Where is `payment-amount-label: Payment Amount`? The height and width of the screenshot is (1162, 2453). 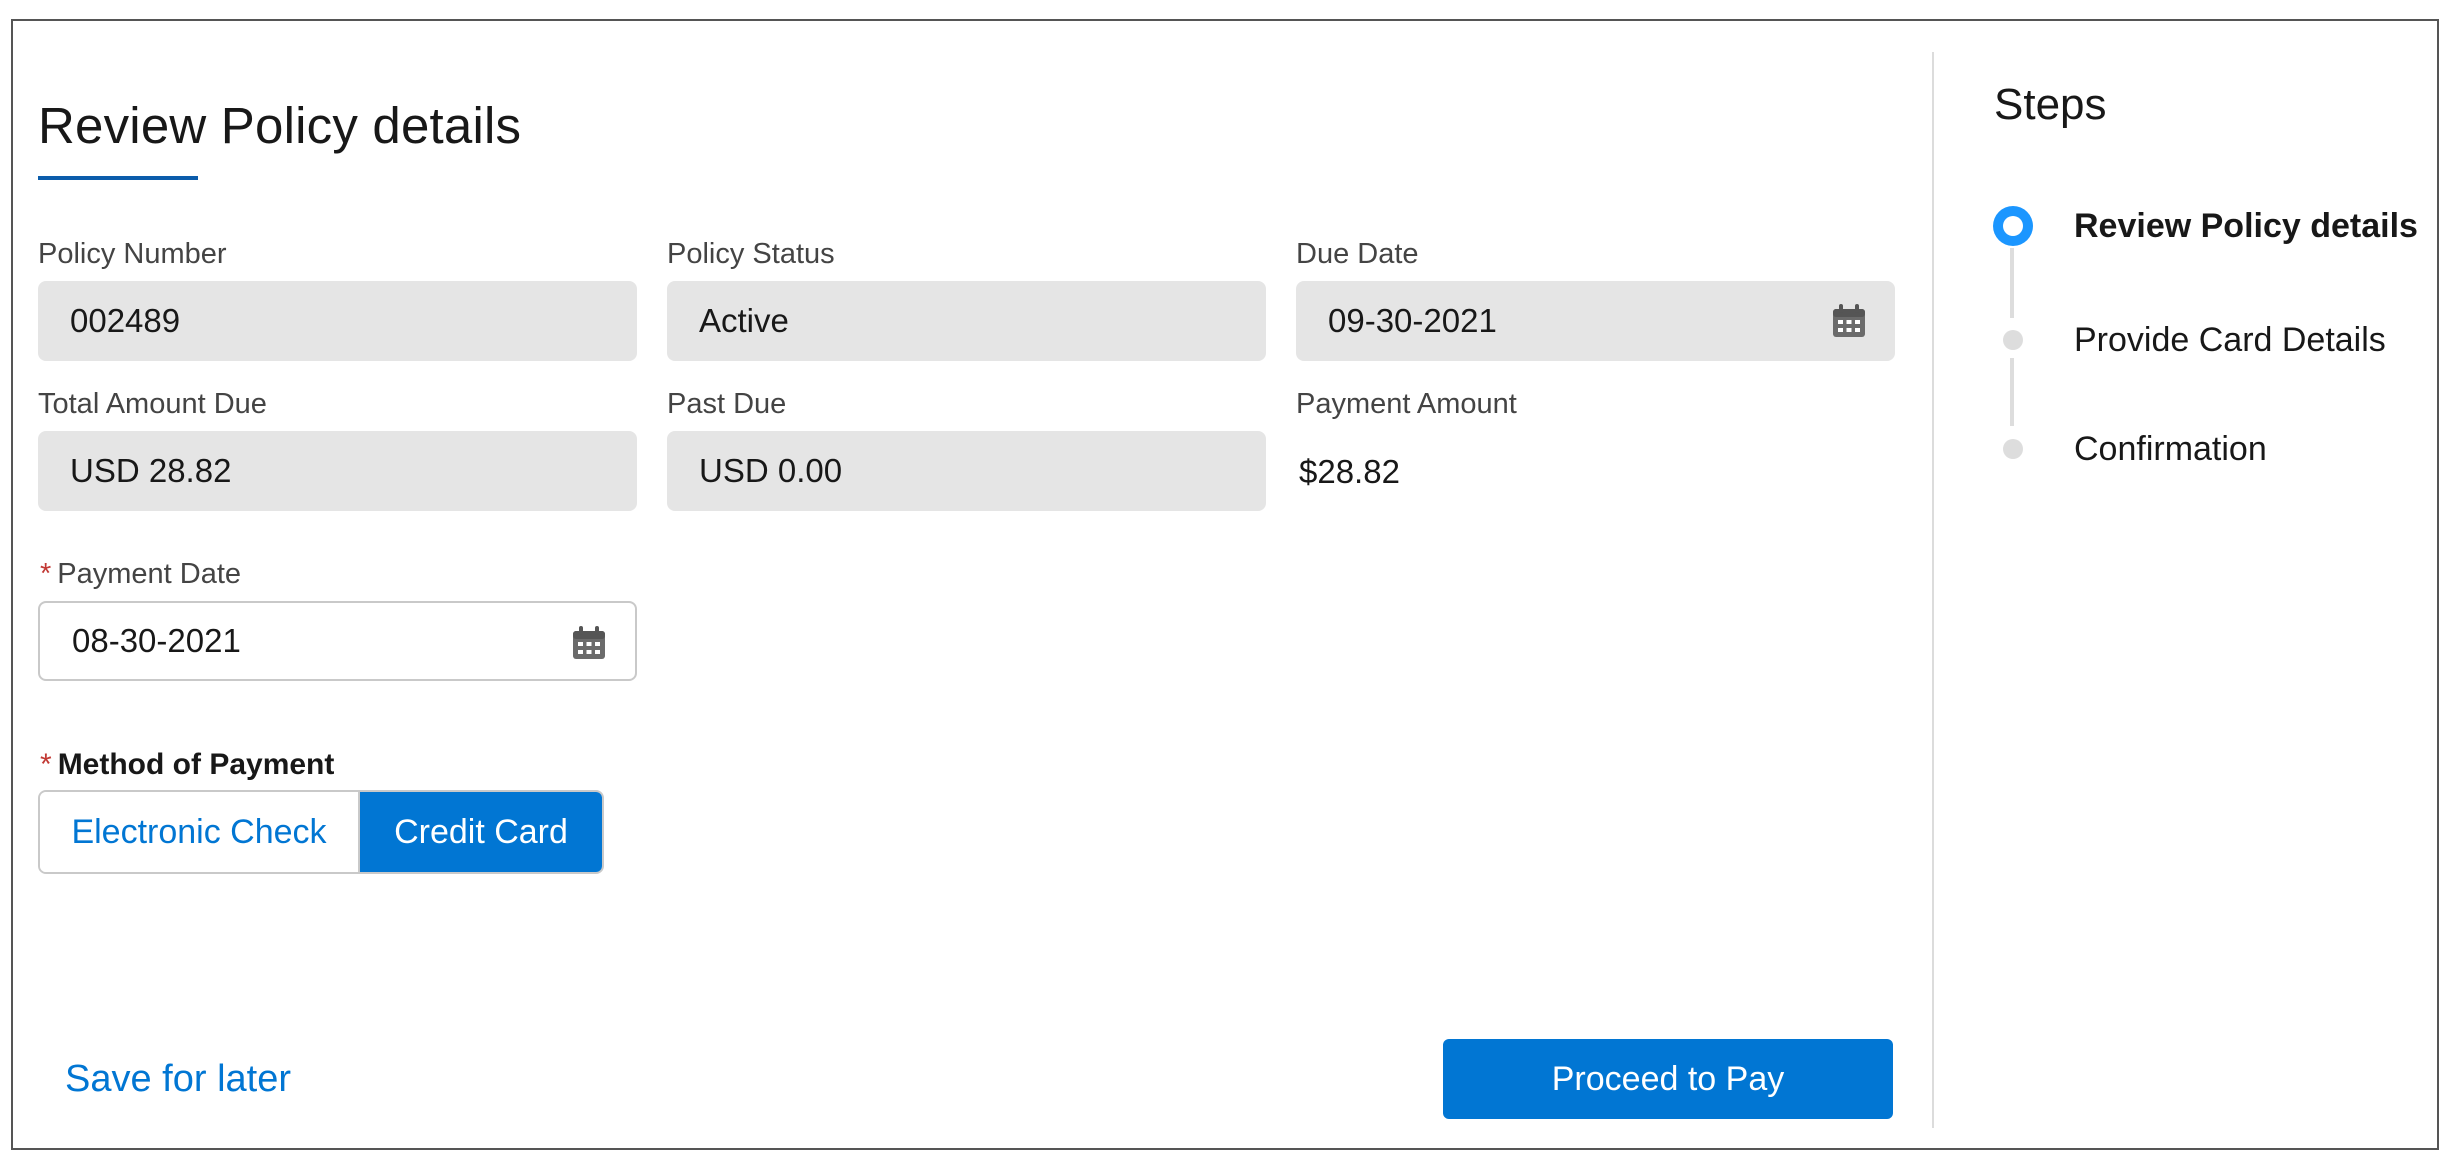 payment-amount-label: Payment Amount is located at coordinates (1406, 404).